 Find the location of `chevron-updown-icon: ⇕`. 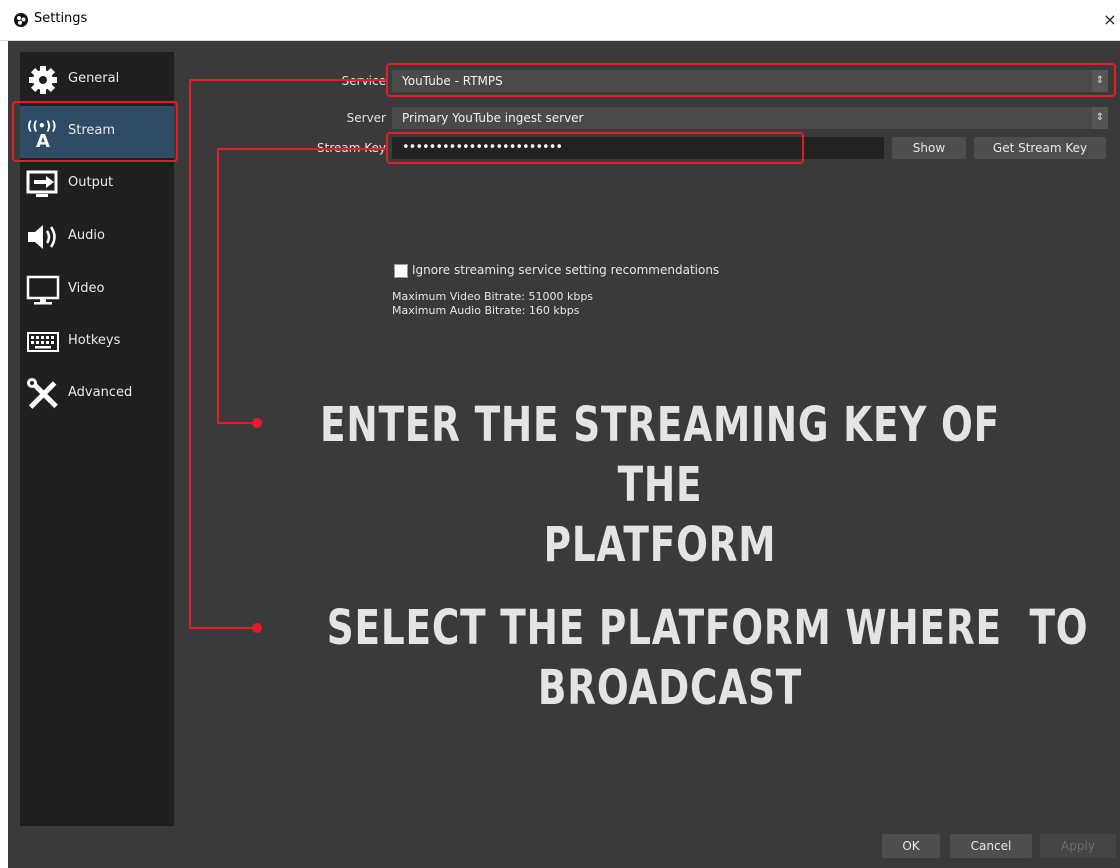

chevron-updown-icon: ⇕ is located at coordinates (1100, 118).